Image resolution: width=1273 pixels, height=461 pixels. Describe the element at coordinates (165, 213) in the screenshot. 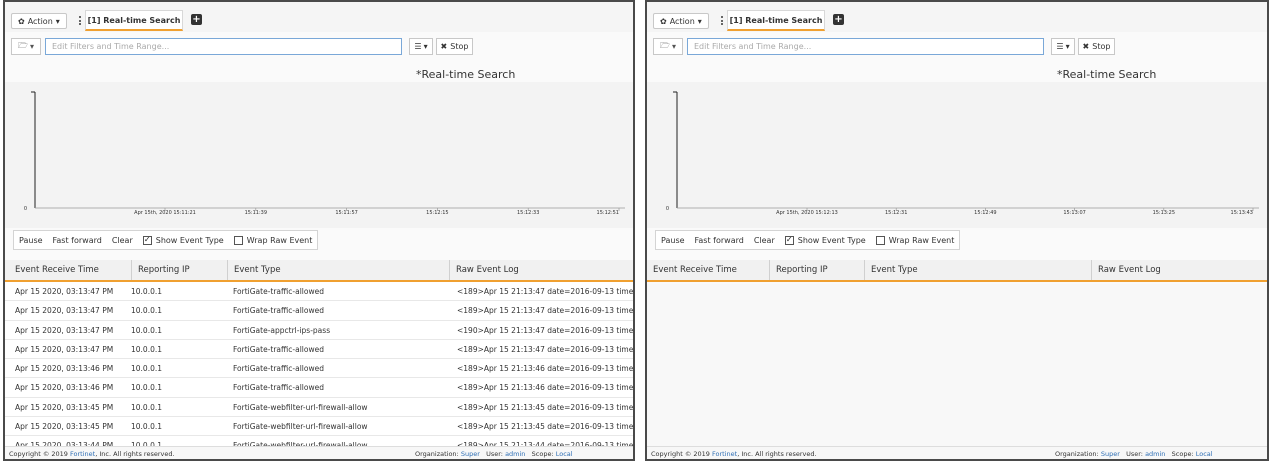

I see `x-tick-label: Apr 15th, 2020 15:11:21` at that location.